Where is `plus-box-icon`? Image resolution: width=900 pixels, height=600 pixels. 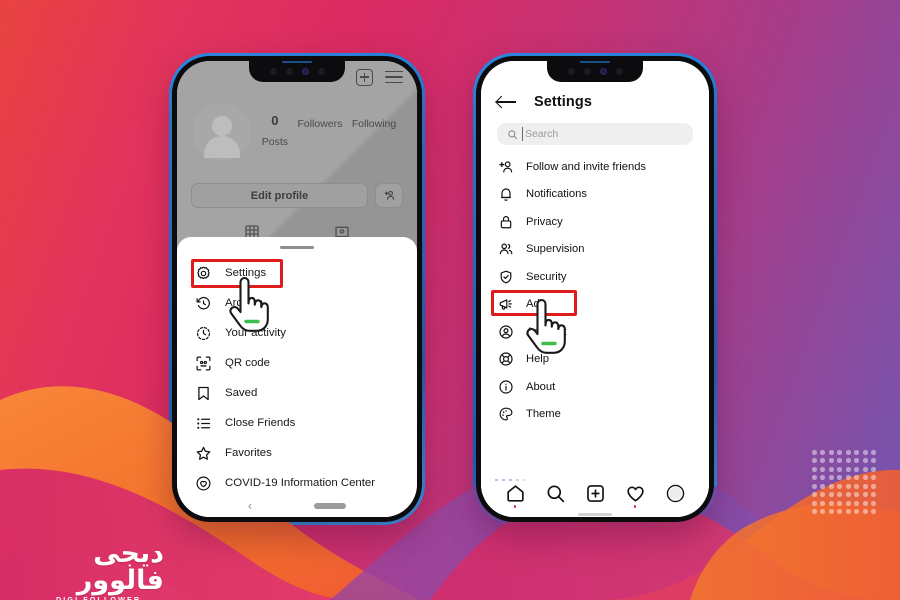 plus-box-icon is located at coordinates (364, 77).